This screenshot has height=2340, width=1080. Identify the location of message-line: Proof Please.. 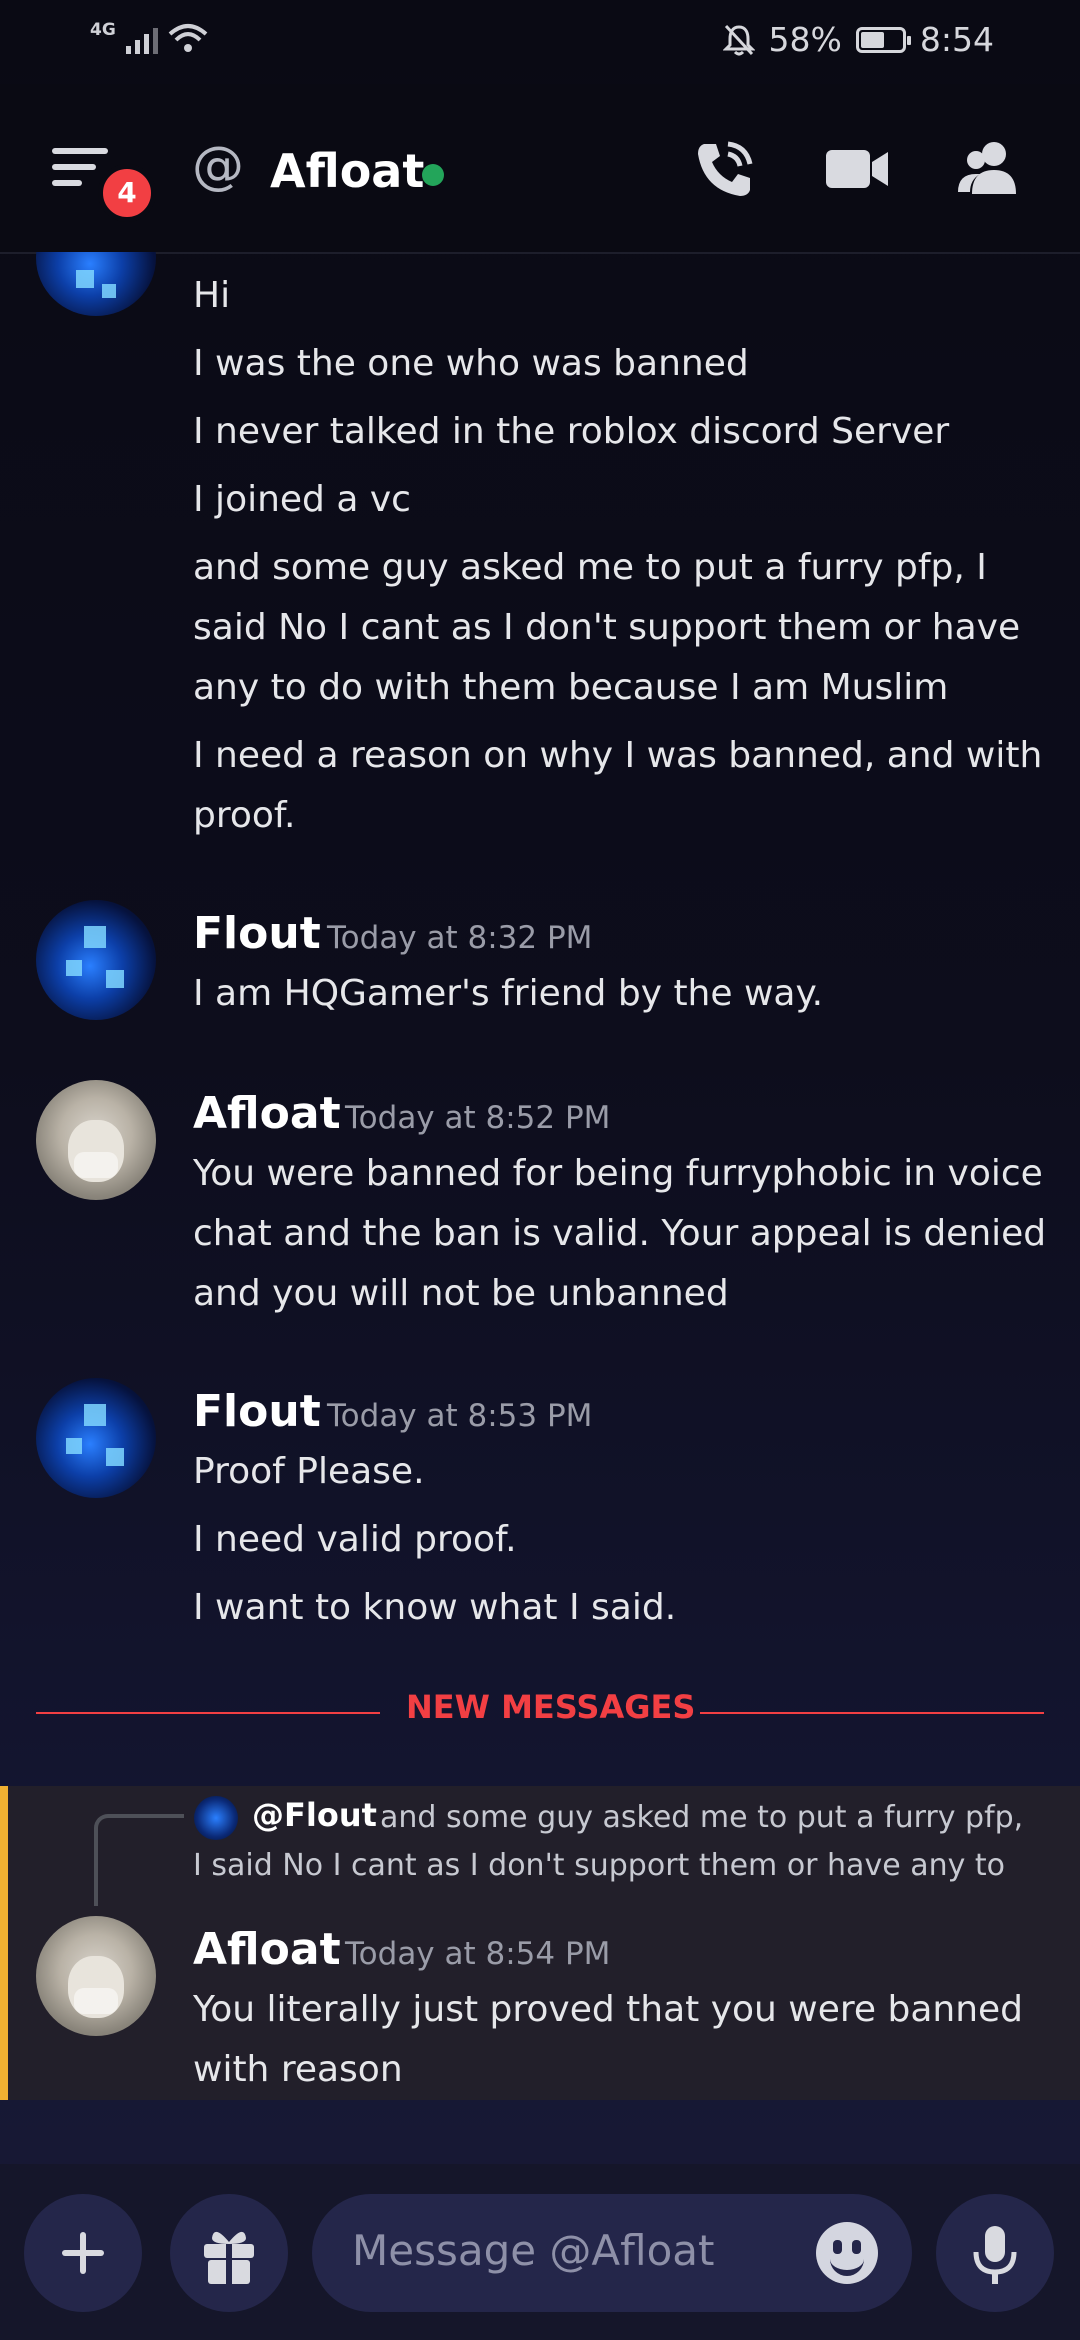
(309, 1471).